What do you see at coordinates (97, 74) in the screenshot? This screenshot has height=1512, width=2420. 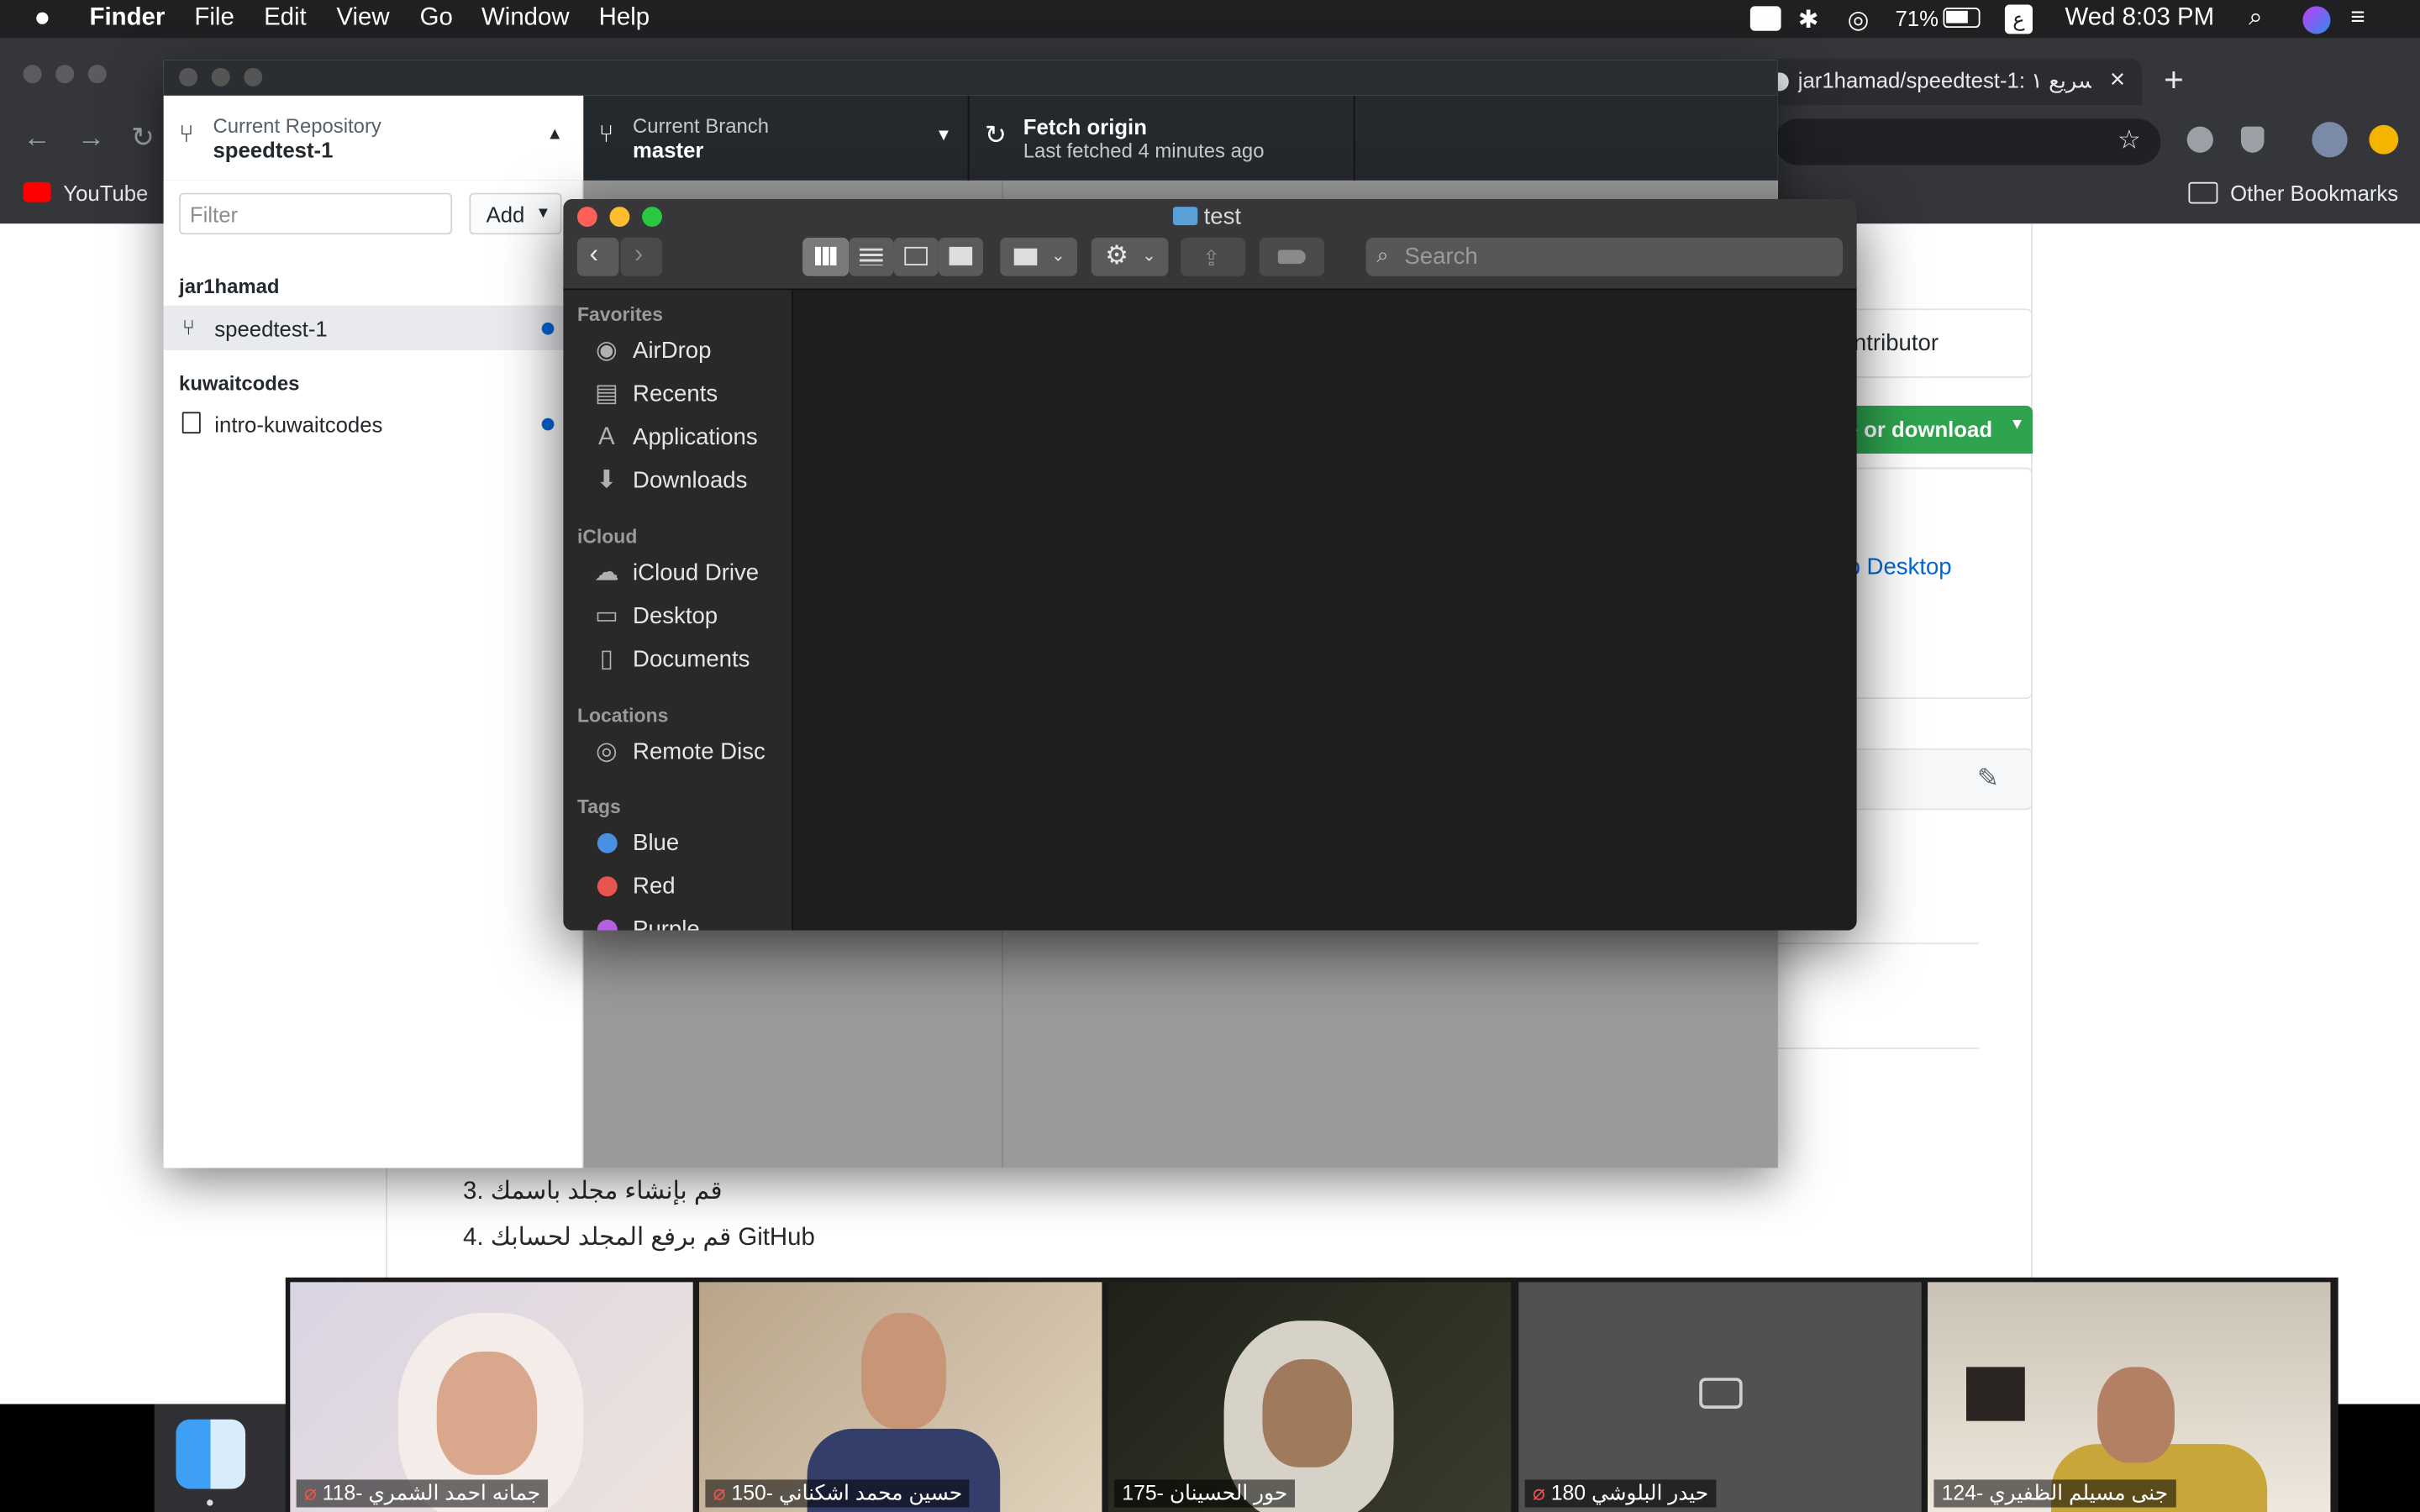 I see `window-max-icon` at bounding box center [97, 74].